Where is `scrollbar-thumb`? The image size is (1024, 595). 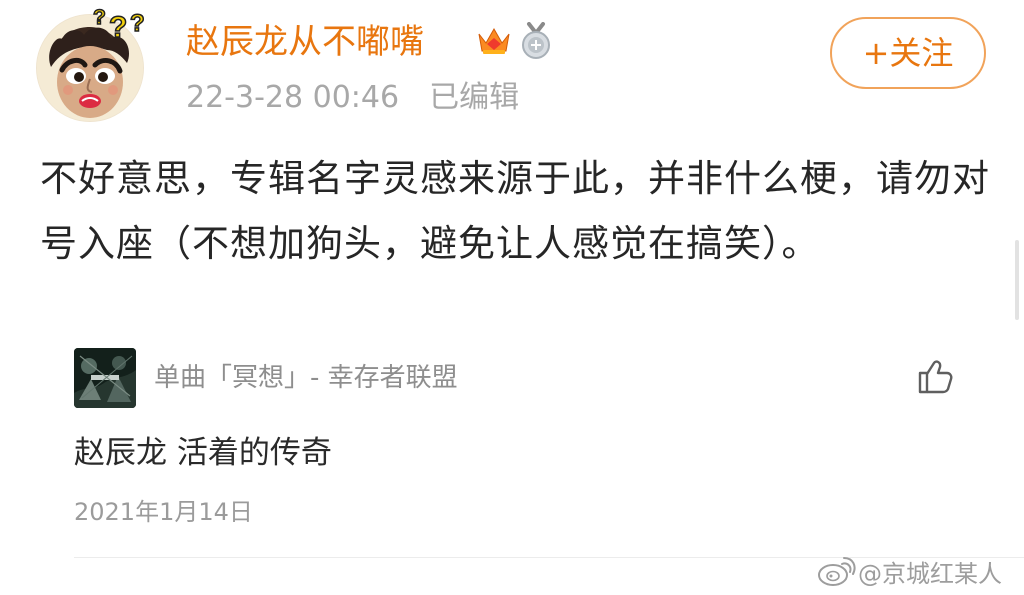
scrollbar-thumb is located at coordinates (1017, 280).